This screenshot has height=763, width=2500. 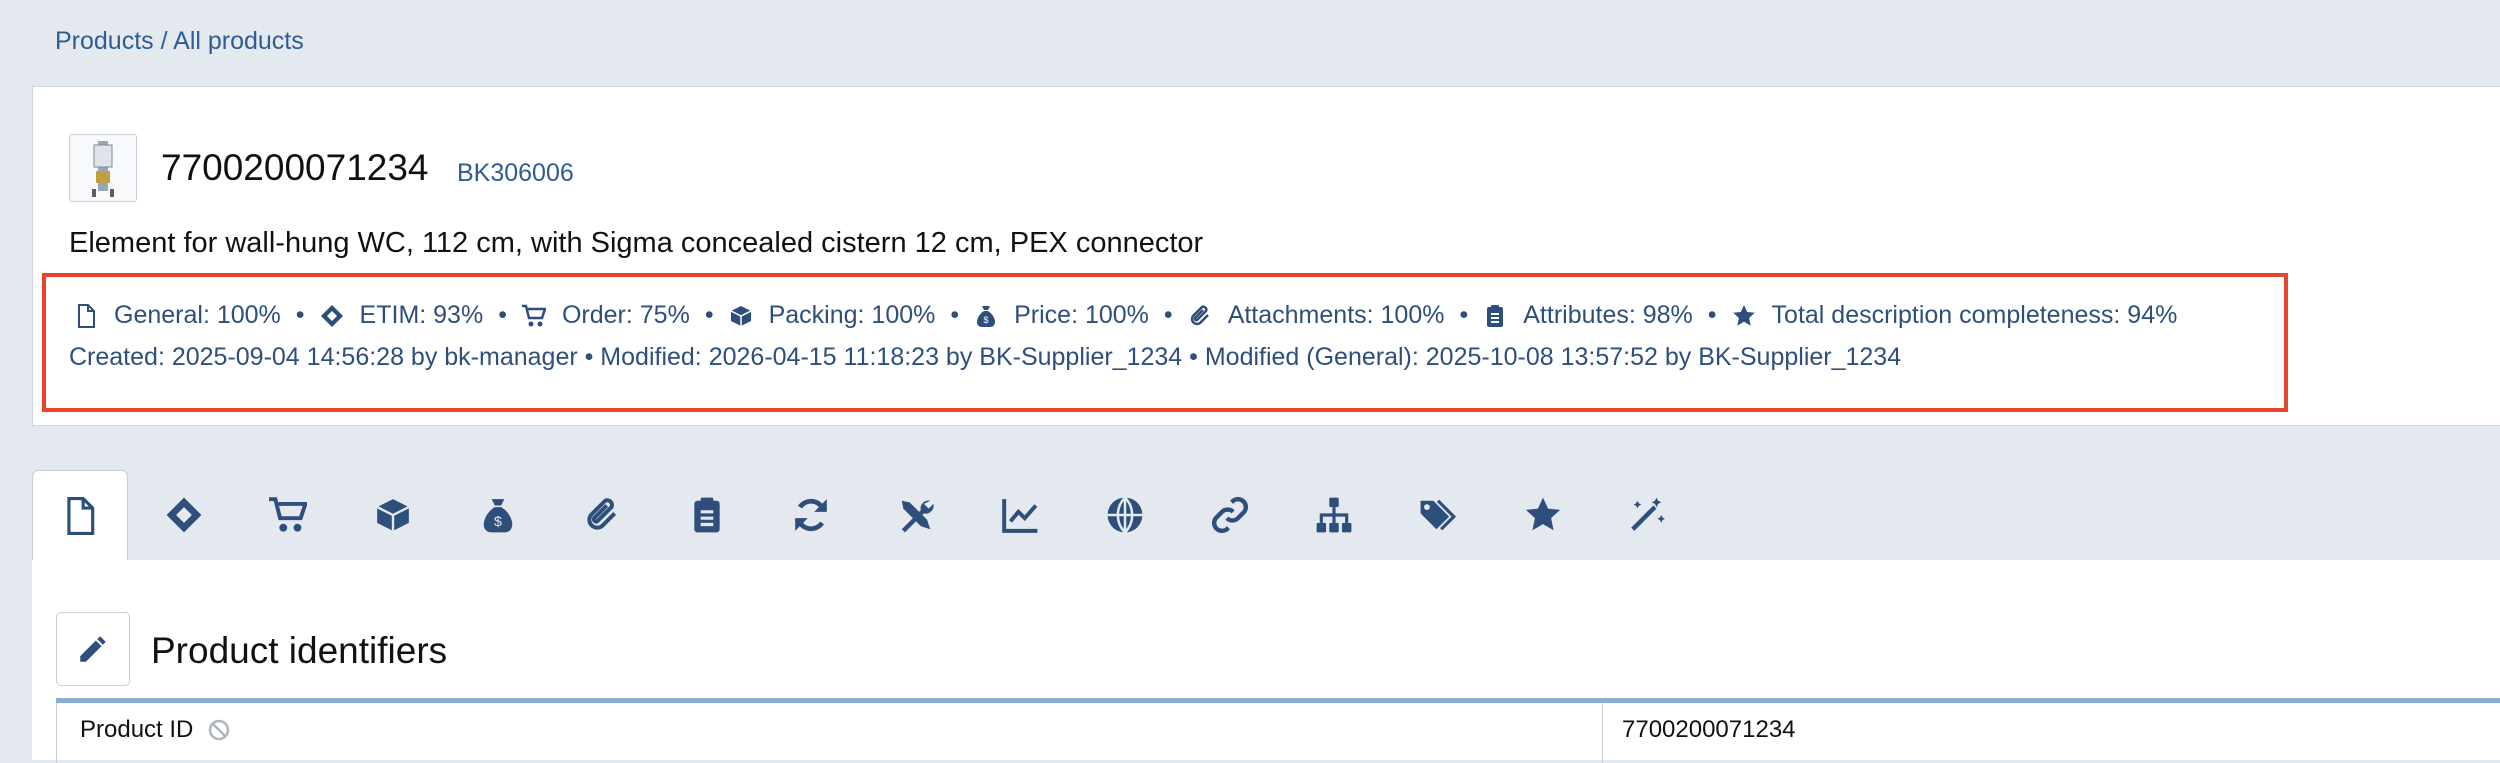 What do you see at coordinates (845, 733) in the screenshot?
I see `table-row` at bounding box center [845, 733].